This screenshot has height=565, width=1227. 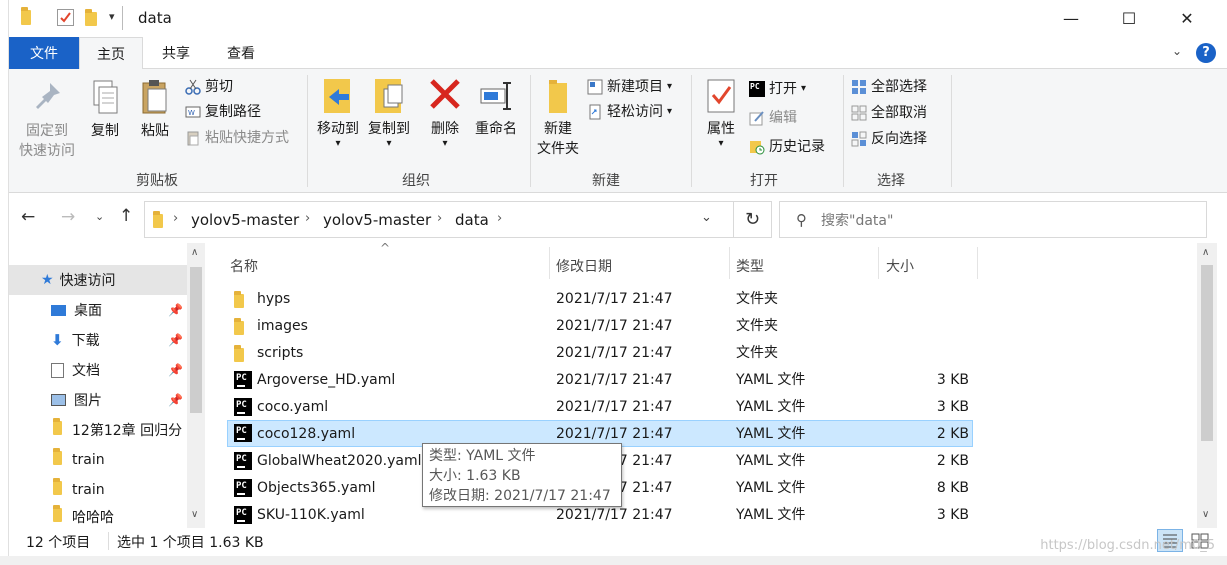 What do you see at coordinates (389, 113) in the screenshot?
I see `copy-to-button: 复制到 ▾` at bounding box center [389, 113].